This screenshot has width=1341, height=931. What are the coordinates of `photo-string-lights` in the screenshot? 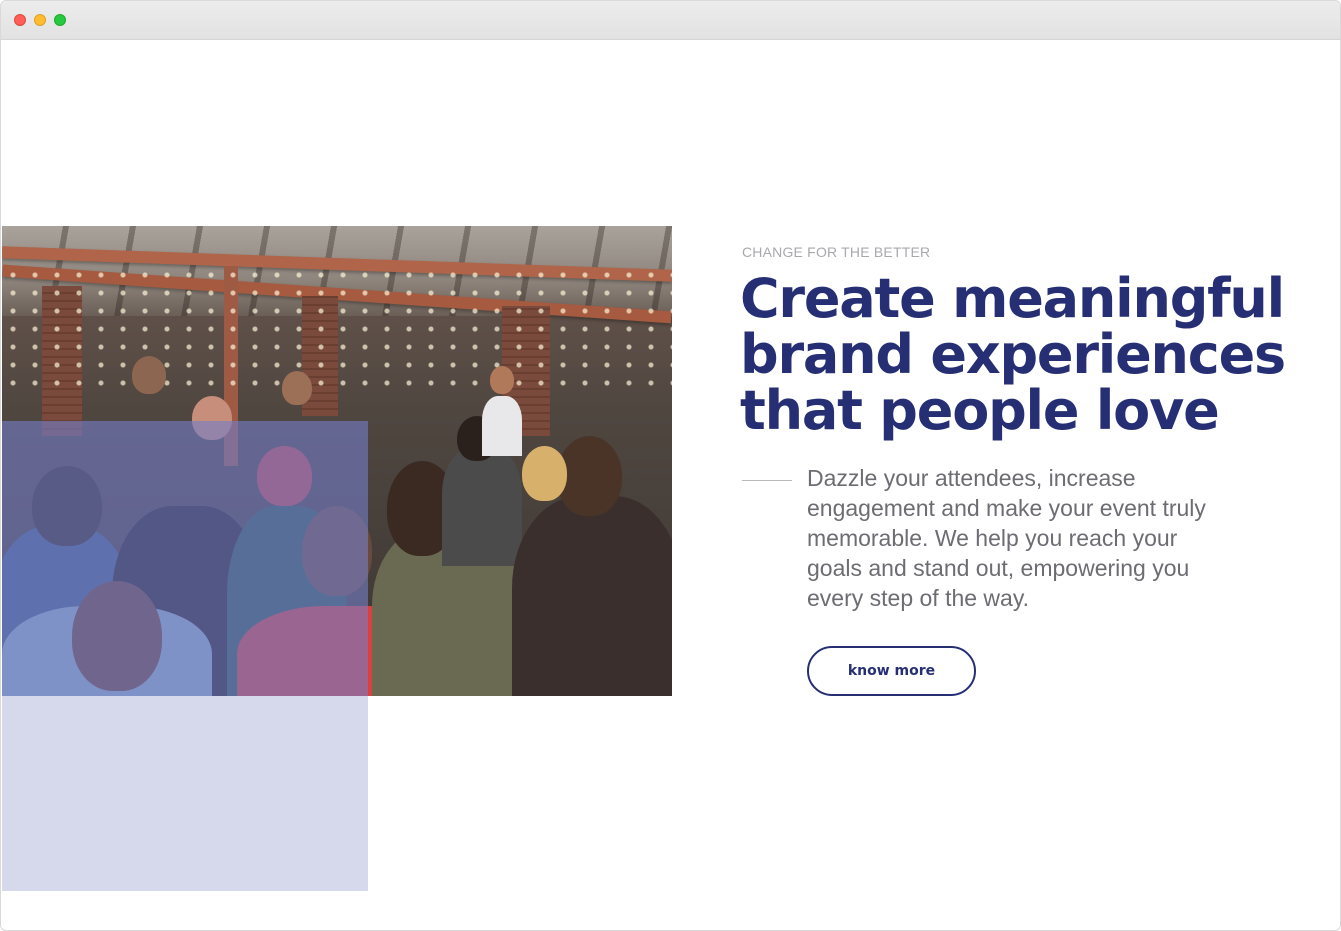 It's located at (337, 326).